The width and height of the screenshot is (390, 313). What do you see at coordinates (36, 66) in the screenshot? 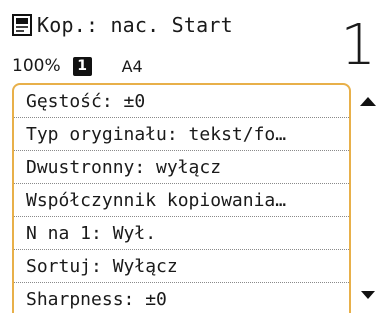
I see `zoom-ratio: 100%` at bounding box center [36, 66].